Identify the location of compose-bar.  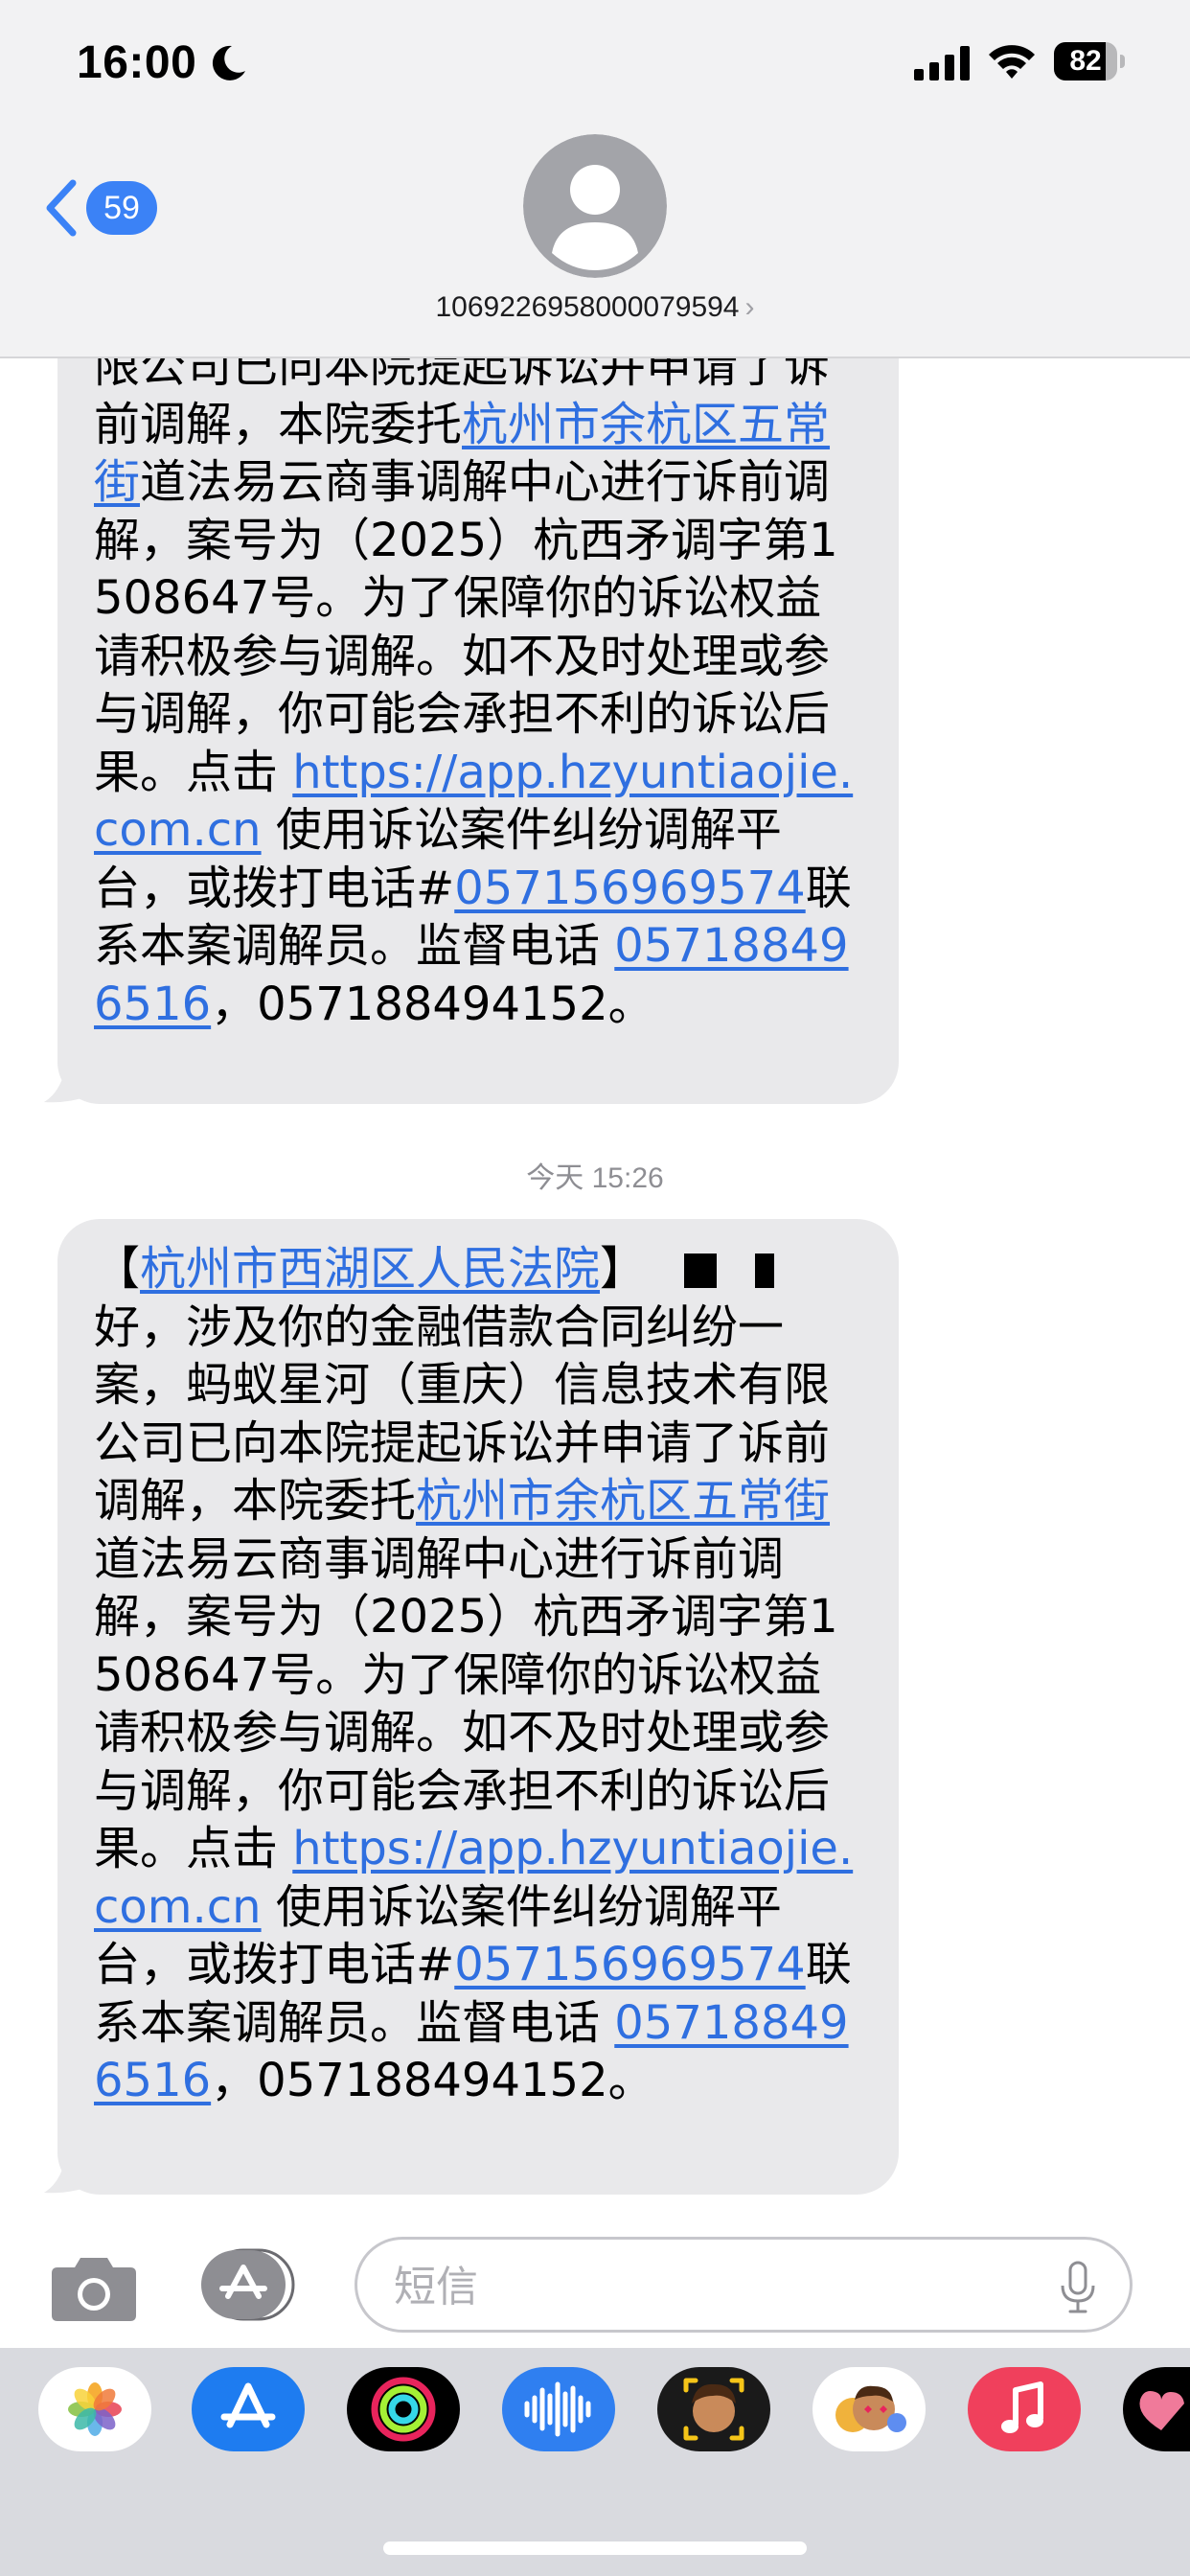
(595, 2281).